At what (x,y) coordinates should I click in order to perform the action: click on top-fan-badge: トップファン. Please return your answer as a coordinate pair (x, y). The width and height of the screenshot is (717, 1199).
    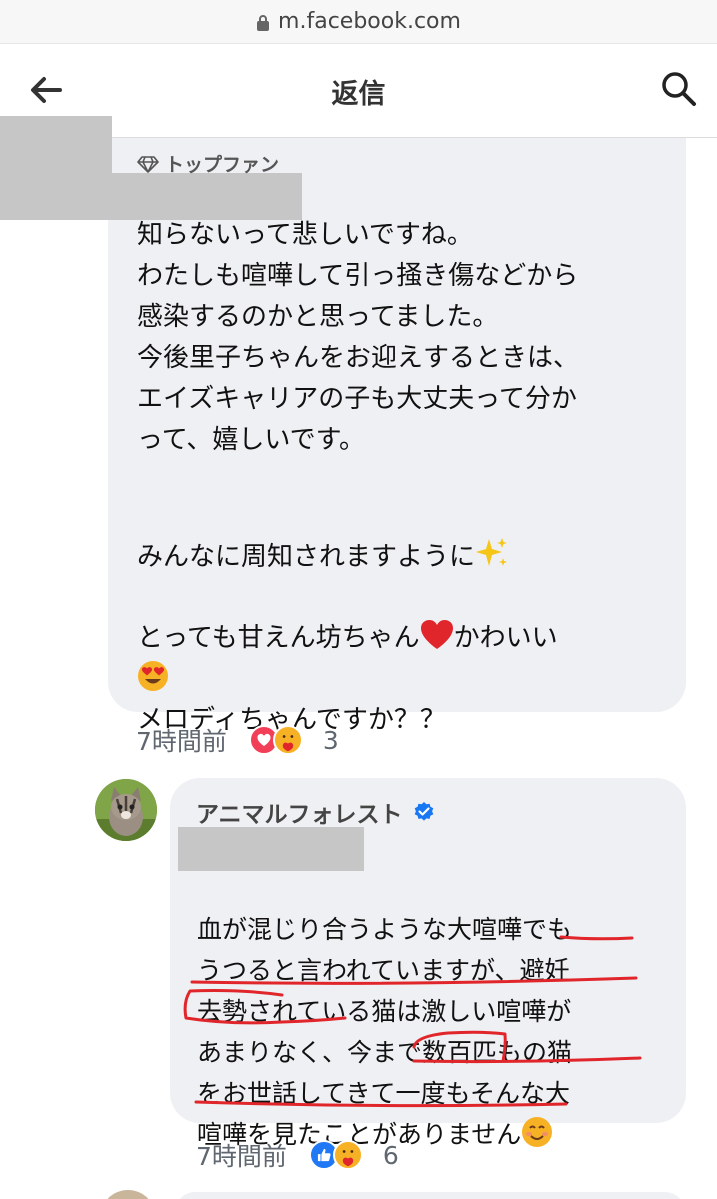
    Looking at the image, I should click on (208, 163).